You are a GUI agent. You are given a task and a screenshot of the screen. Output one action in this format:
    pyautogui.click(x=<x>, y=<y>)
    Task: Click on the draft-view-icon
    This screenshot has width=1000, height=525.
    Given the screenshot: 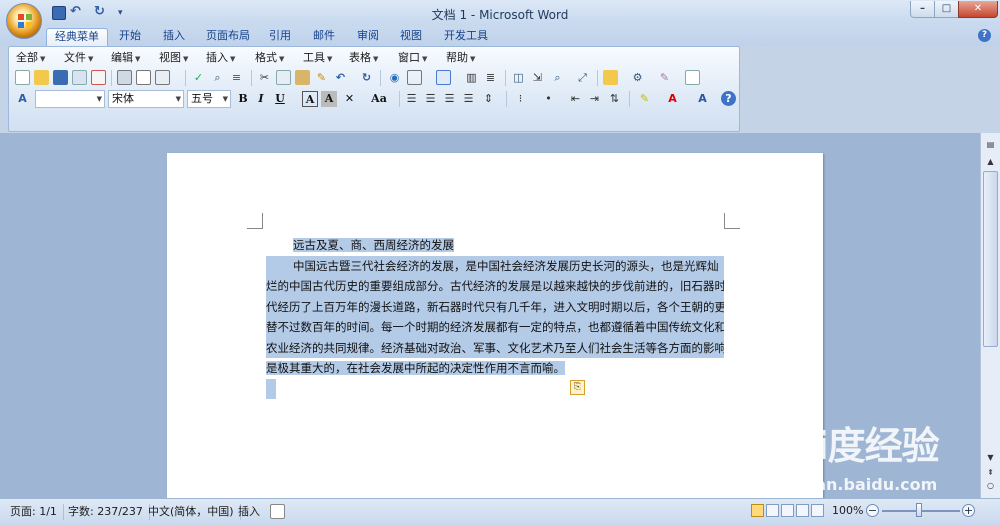 What is the action you would take?
    pyautogui.click(x=817, y=510)
    